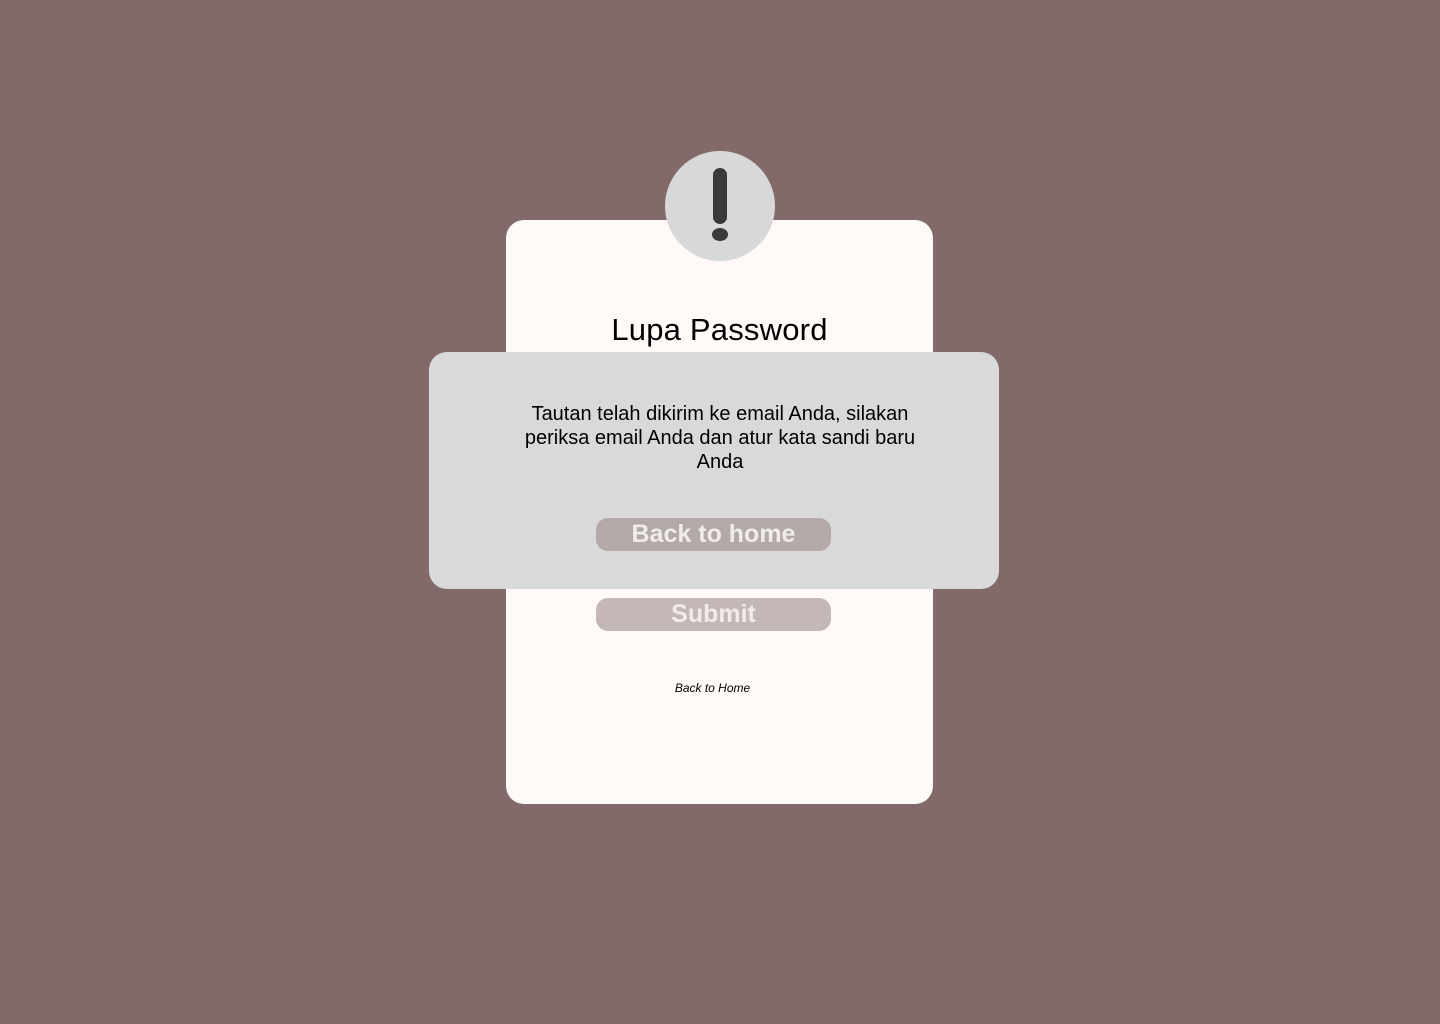 The image size is (1440, 1024). Describe the element at coordinates (719, 688) in the screenshot. I see `back-to-home-link: Back to Home` at that location.